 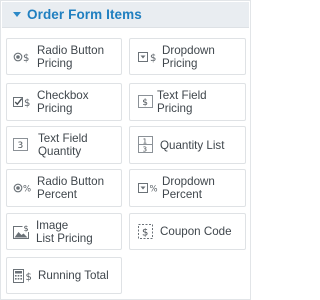 I want to click on text-field-quantity-item: 3 Text Field Quantity, so click(x=64, y=145).